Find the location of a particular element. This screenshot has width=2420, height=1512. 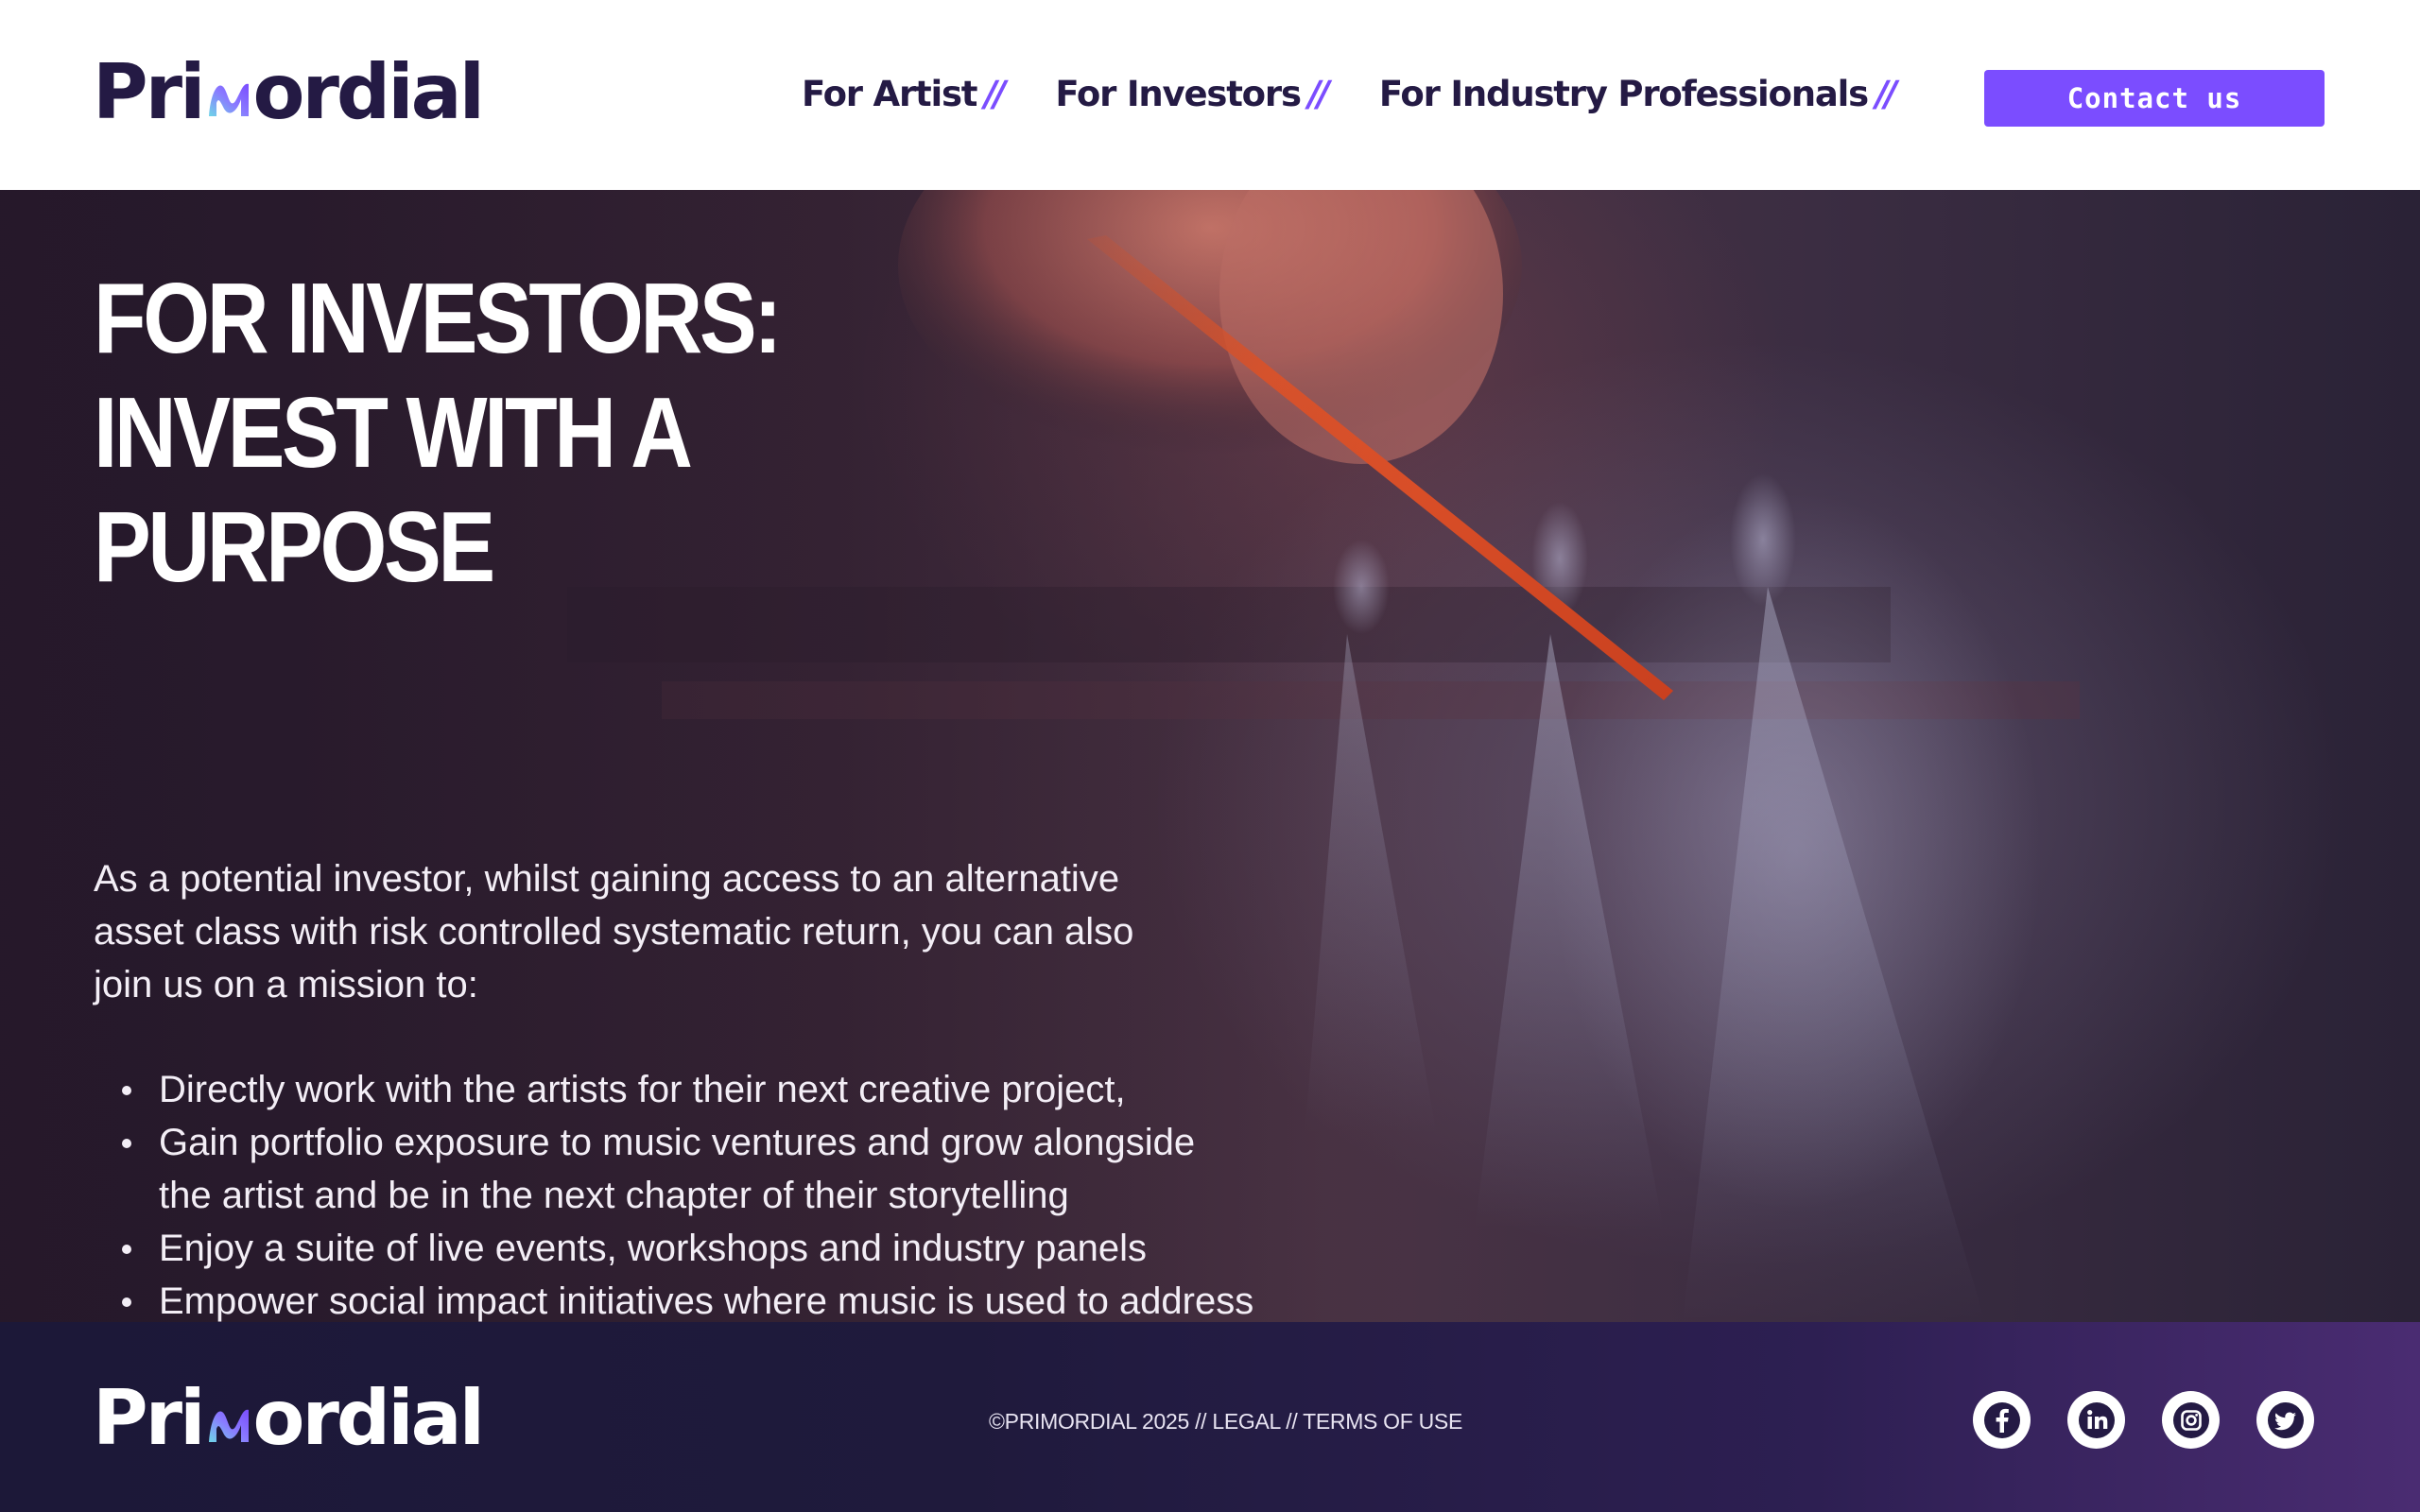

facebook-icon is located at coordinates (2002, 1420).